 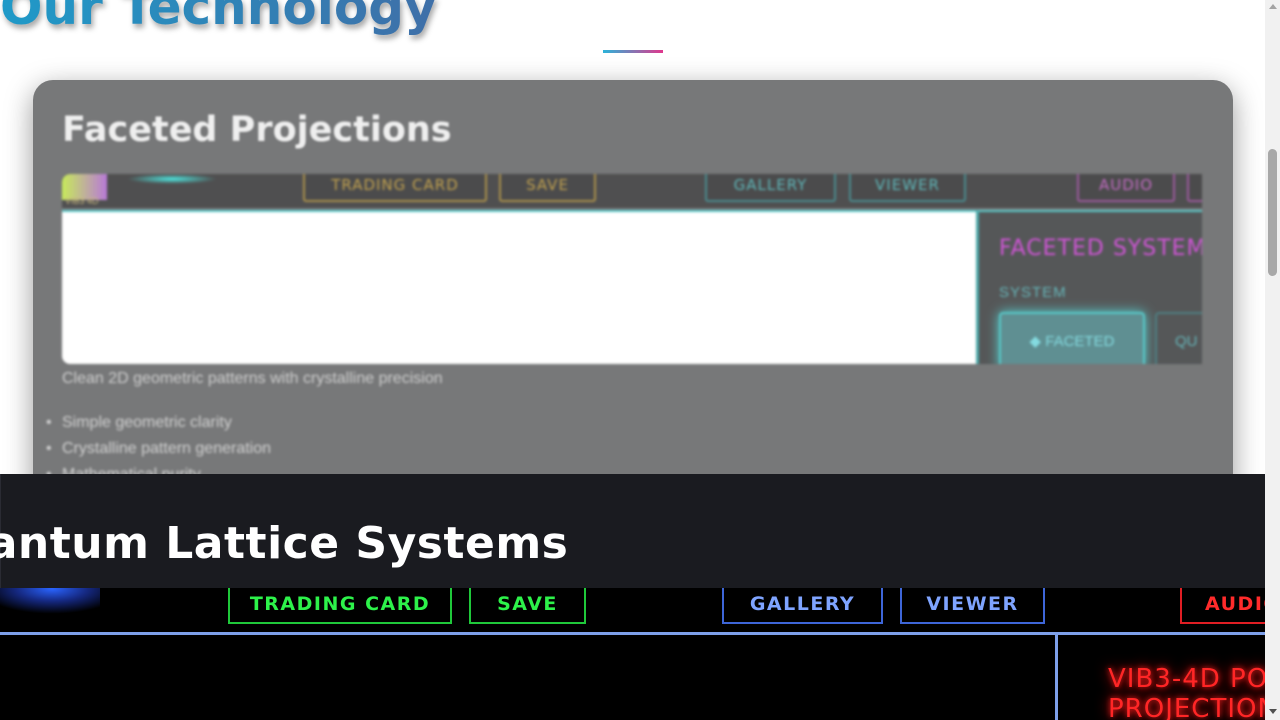 What do you see at coordinates (82, 201) in the screenshot?
I see `logo-text: VIB3 4D` at bounding box center [82, 201].